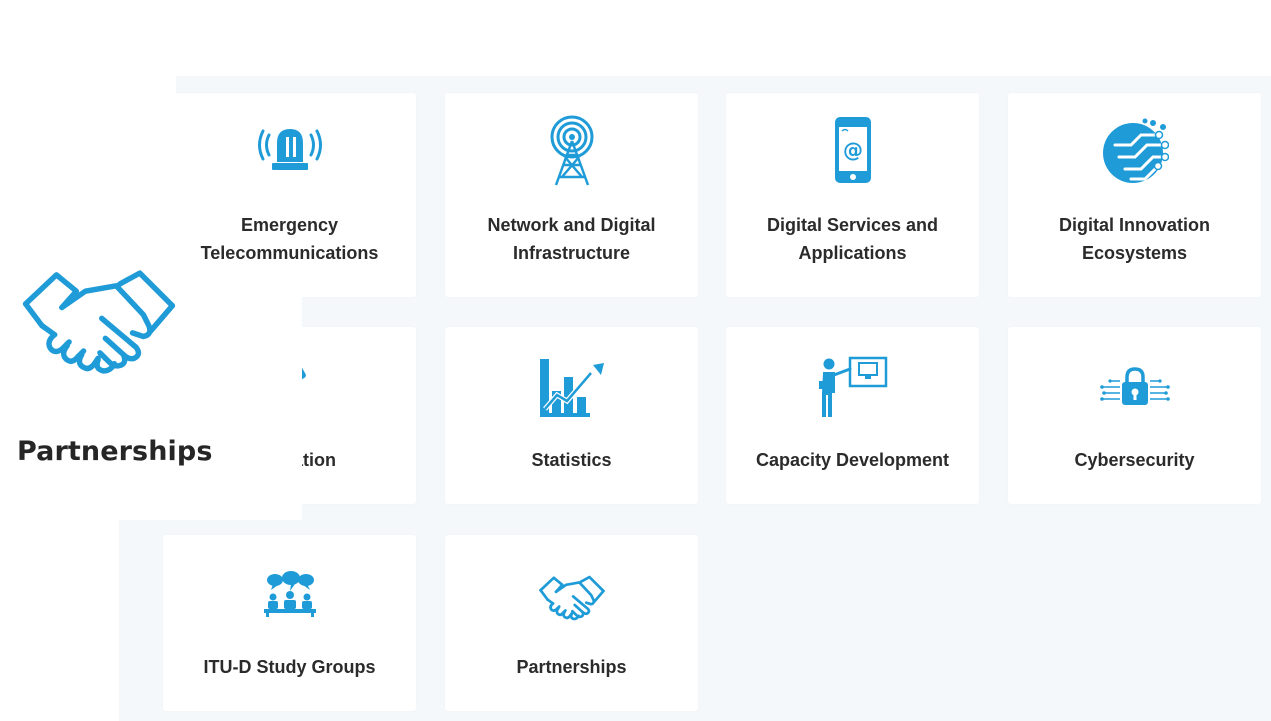  I want to click on tile-statistics: Statistics, so click(571, 415).